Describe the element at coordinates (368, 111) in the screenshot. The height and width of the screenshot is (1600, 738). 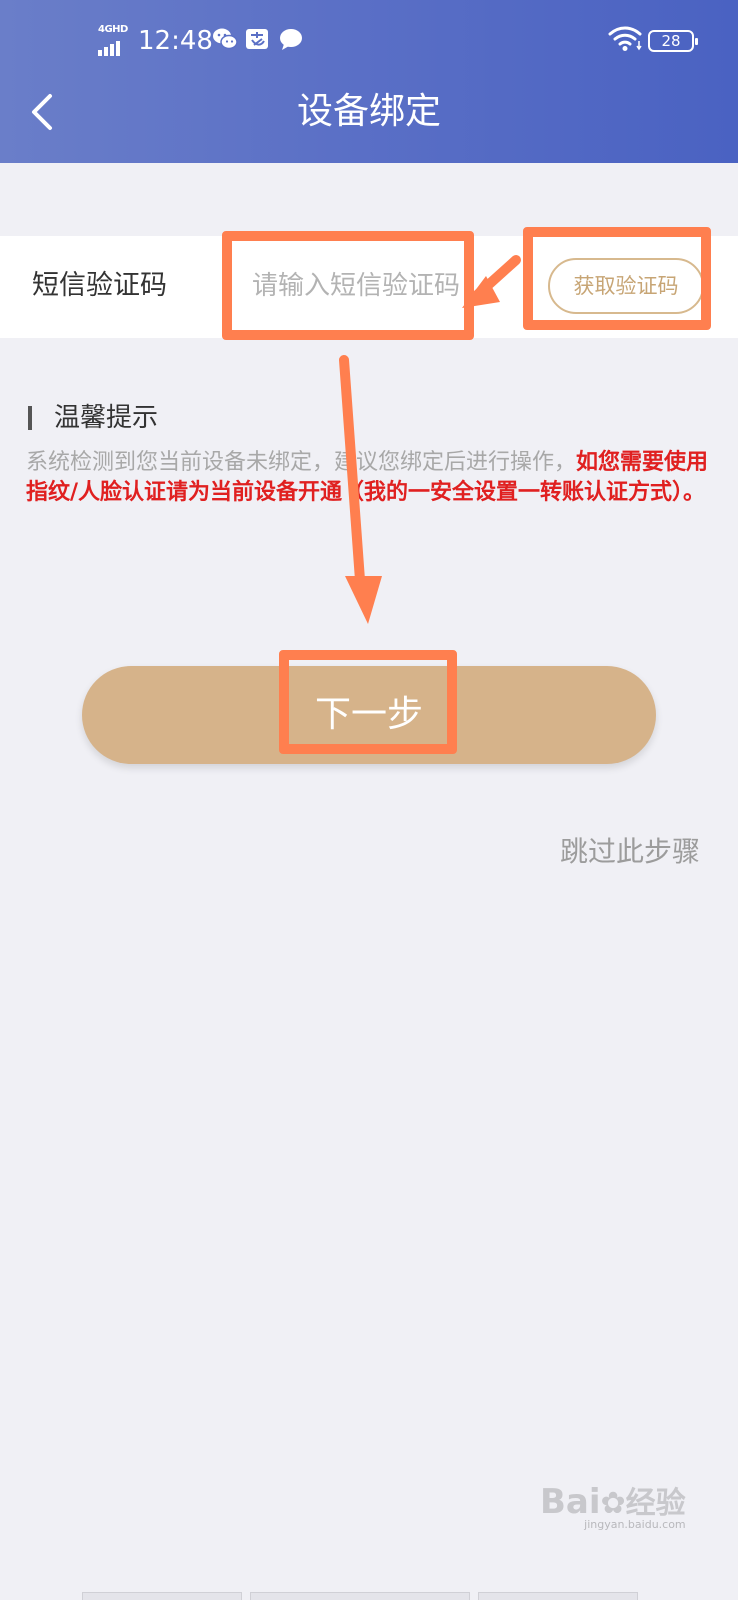
I see `page-title: 设备绑定` at that location.